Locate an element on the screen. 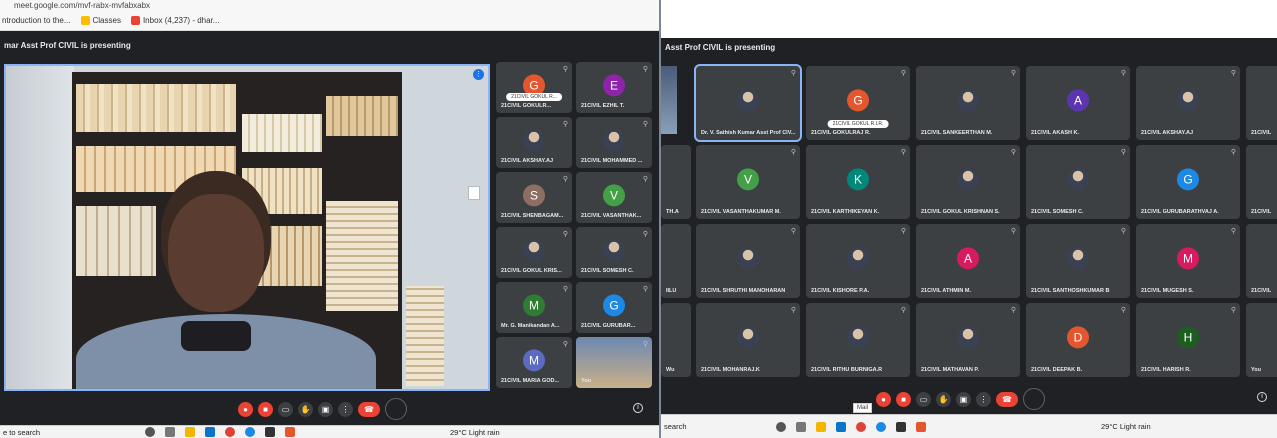  participant-tile: A ⚲ 21CIVIL AKASH K. is located at coordinates (1078, 103).